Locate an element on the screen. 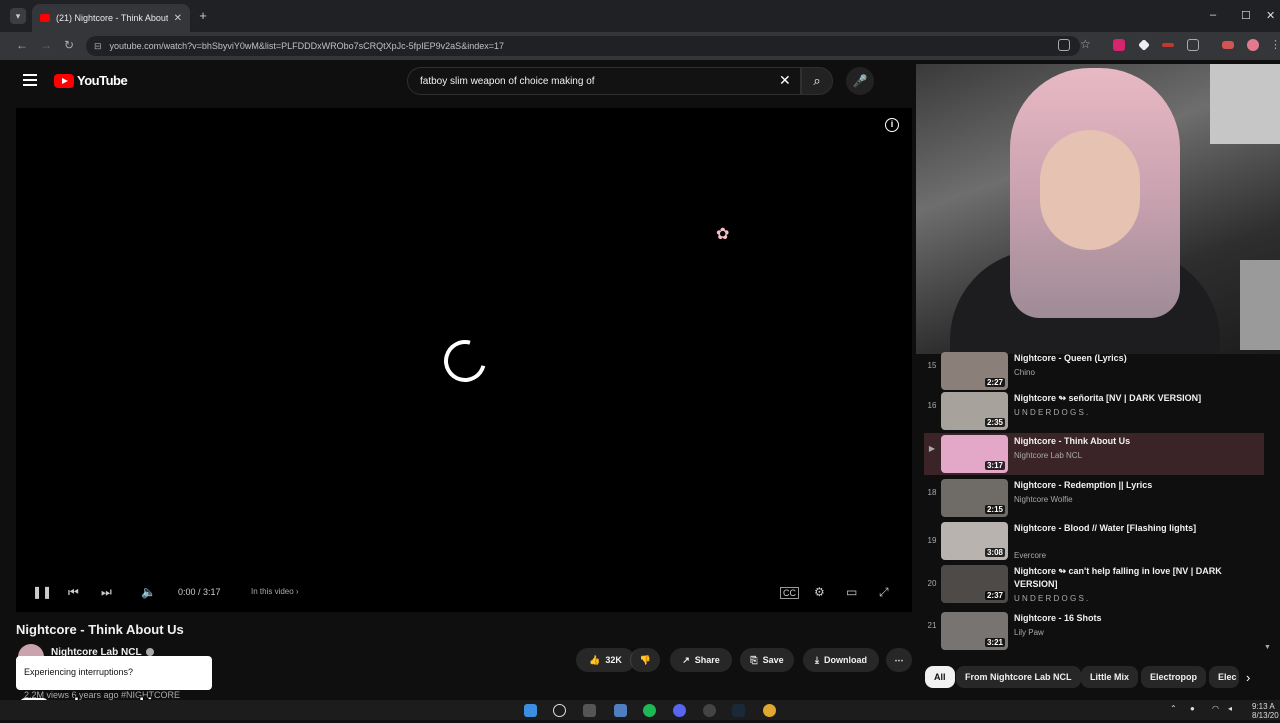 The image size is (1280, 723). more-actions-button: ⋯ is located at coordinates (899, 660).